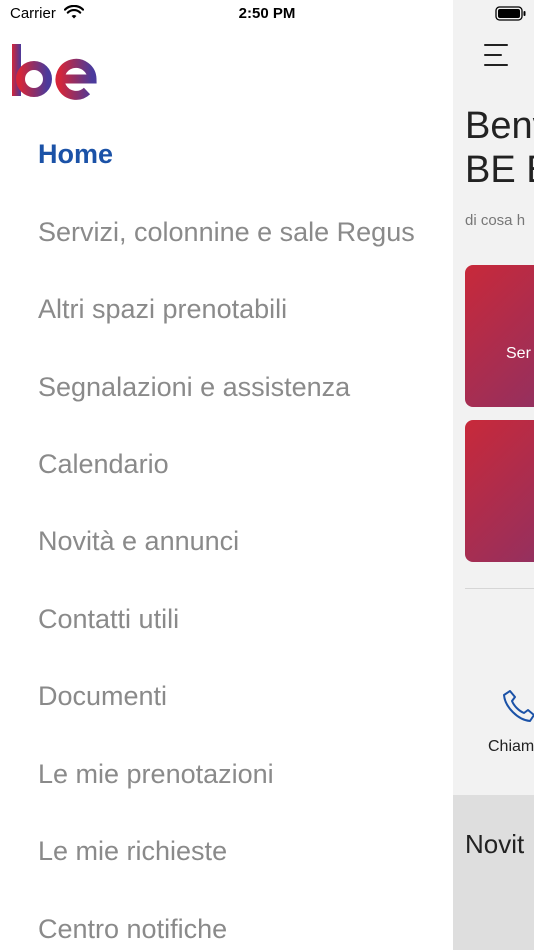  Describe the element at coordinates (108, 619) in the screenshot. I see `menu-item-contacts: Contatti utili` at that location.